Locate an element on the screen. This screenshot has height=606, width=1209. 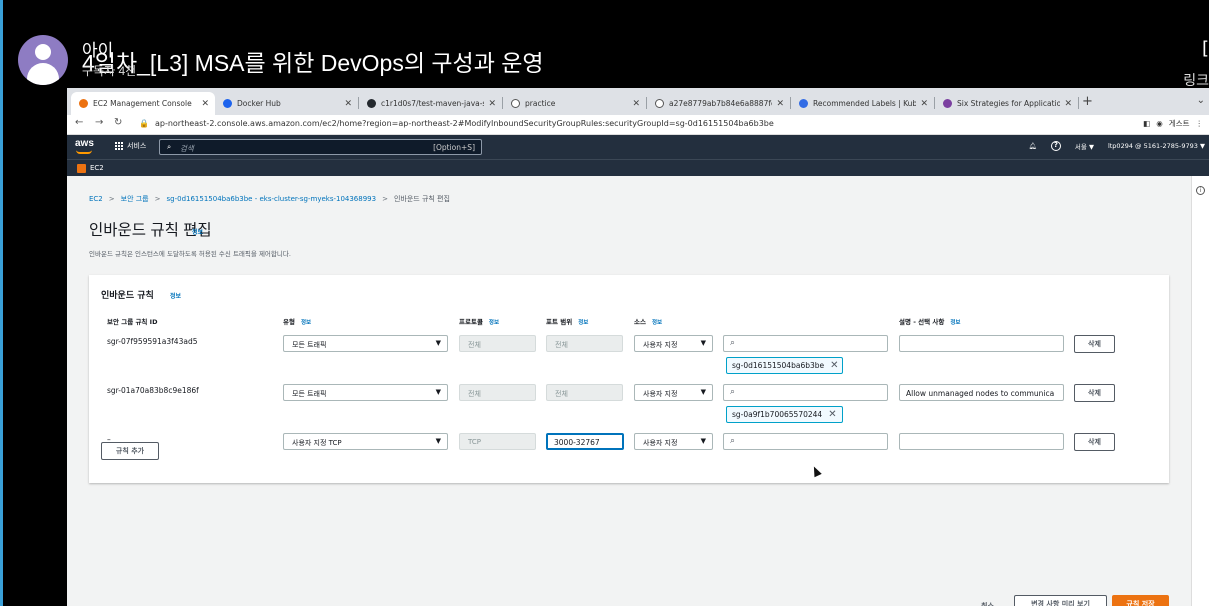
account-menu: ltp0294 @ 5161-2785-9793 ▼ is located at coordinates (1156, 146).